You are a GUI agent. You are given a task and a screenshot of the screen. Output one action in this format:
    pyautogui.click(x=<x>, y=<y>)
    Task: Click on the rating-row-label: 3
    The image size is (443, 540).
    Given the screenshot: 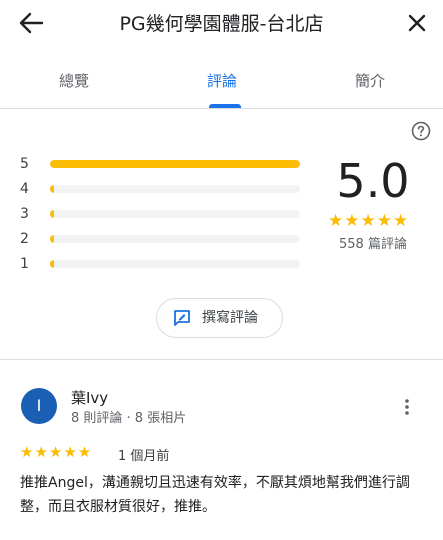 What is the action you would take?
    pyautogui.click(x=24, y=214)
    